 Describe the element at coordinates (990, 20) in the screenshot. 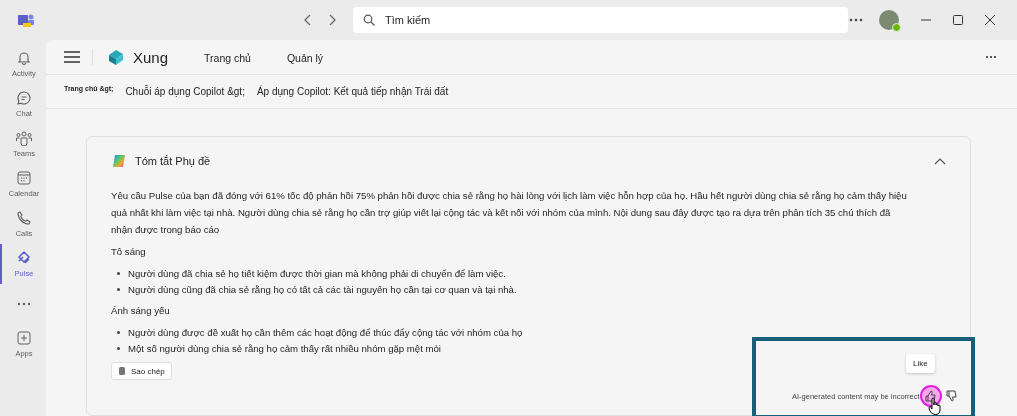

I see `close-icon` at that location.